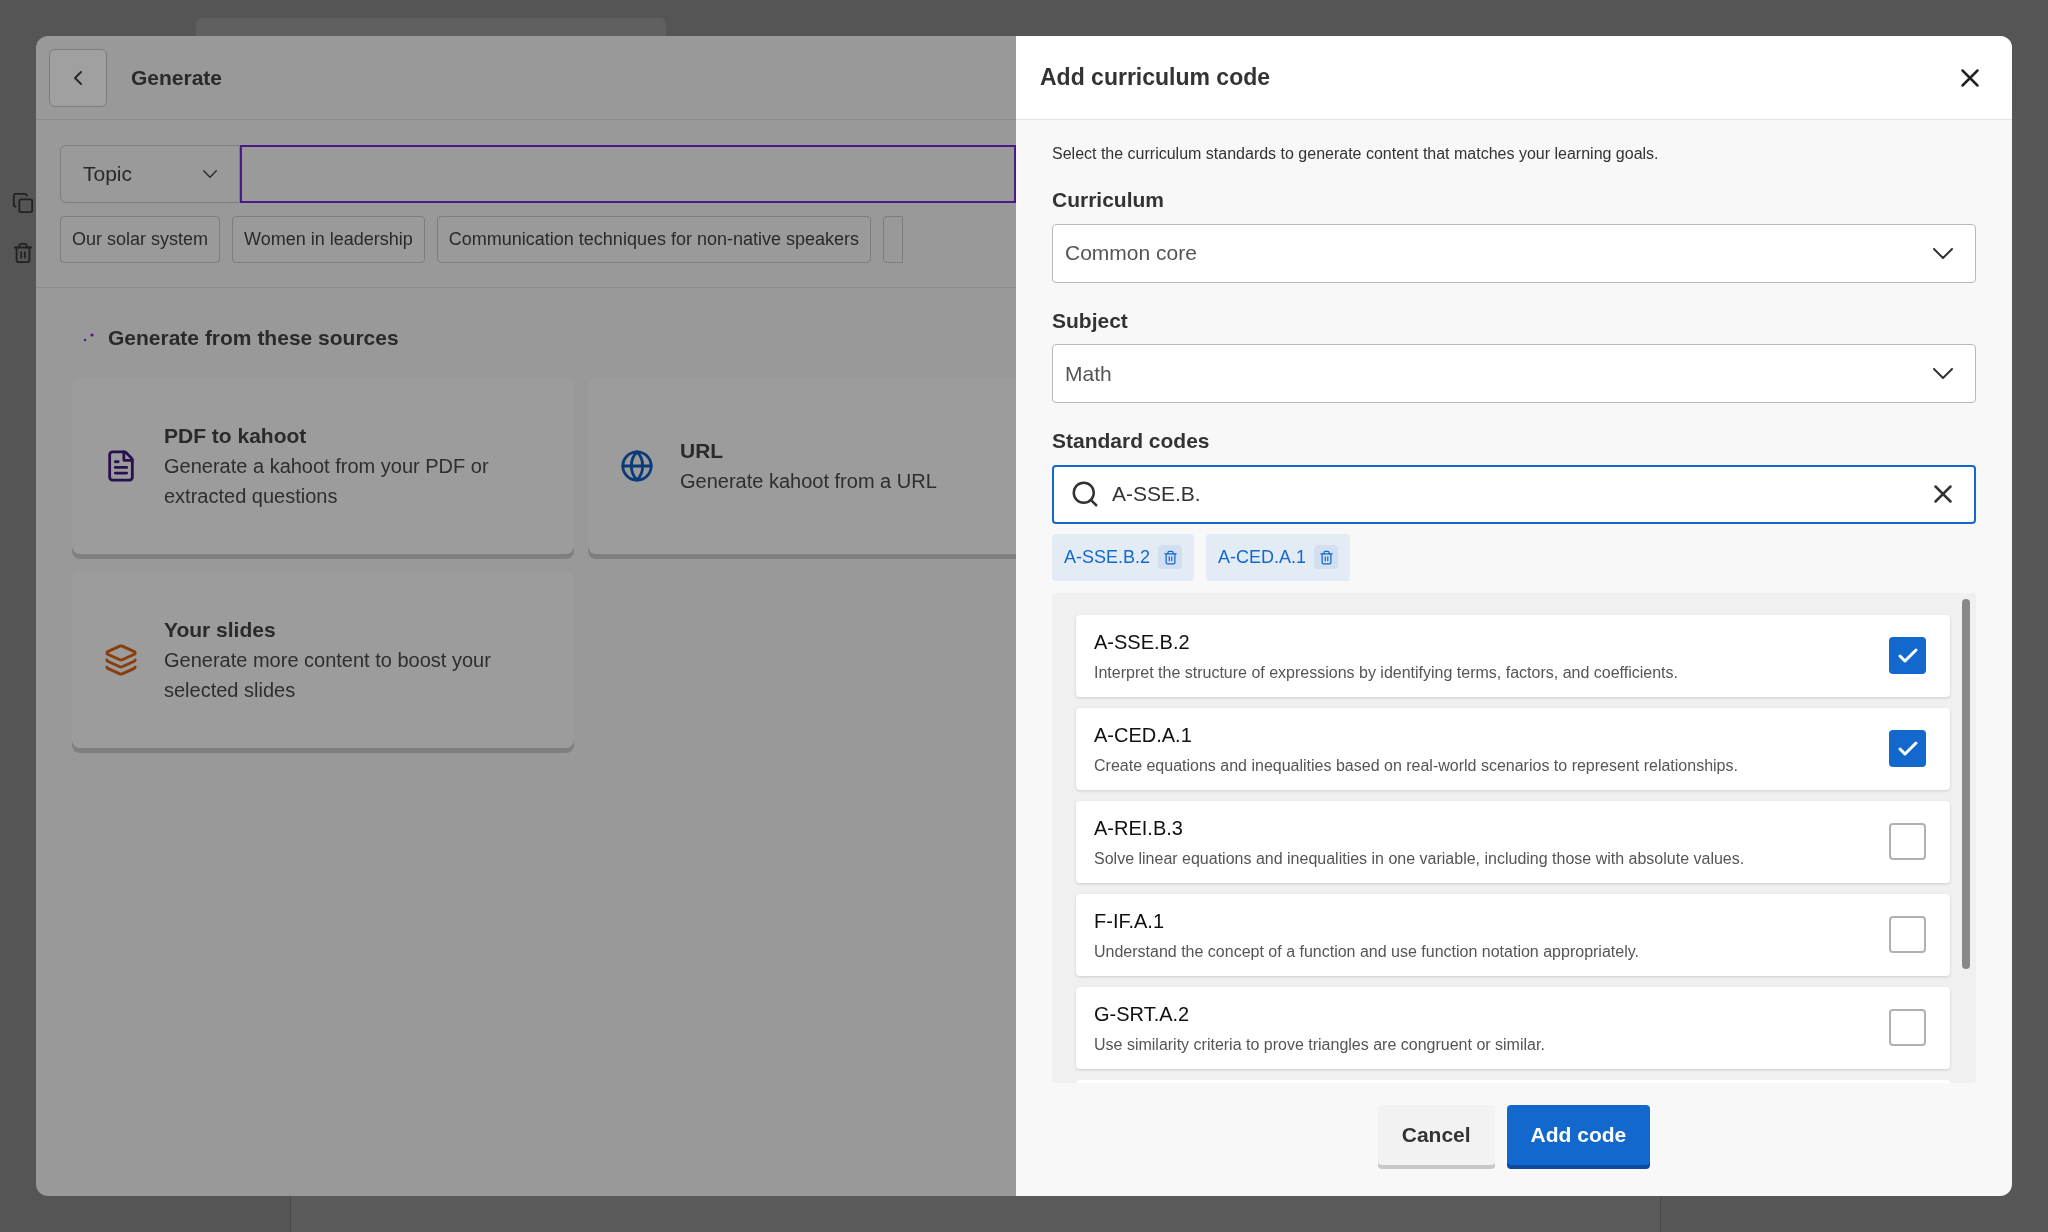 The height and width of the screenshot is (1232, 2048). I want to click on panel-title: Generate, so click(177, 77).